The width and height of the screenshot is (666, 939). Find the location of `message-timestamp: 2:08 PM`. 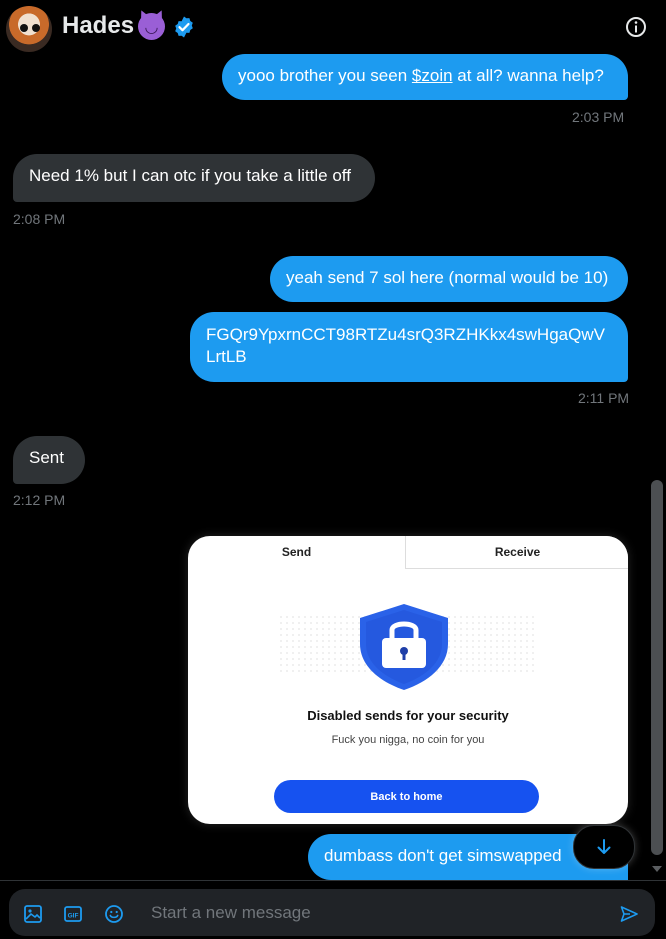

message-timestamp: 2:08 PM is located at coordinates (39, 219).